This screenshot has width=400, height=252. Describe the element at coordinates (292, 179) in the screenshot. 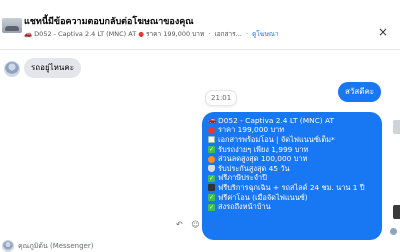

I see `message-line: ✓ ฟรีภาษีประจำปี` at that location.